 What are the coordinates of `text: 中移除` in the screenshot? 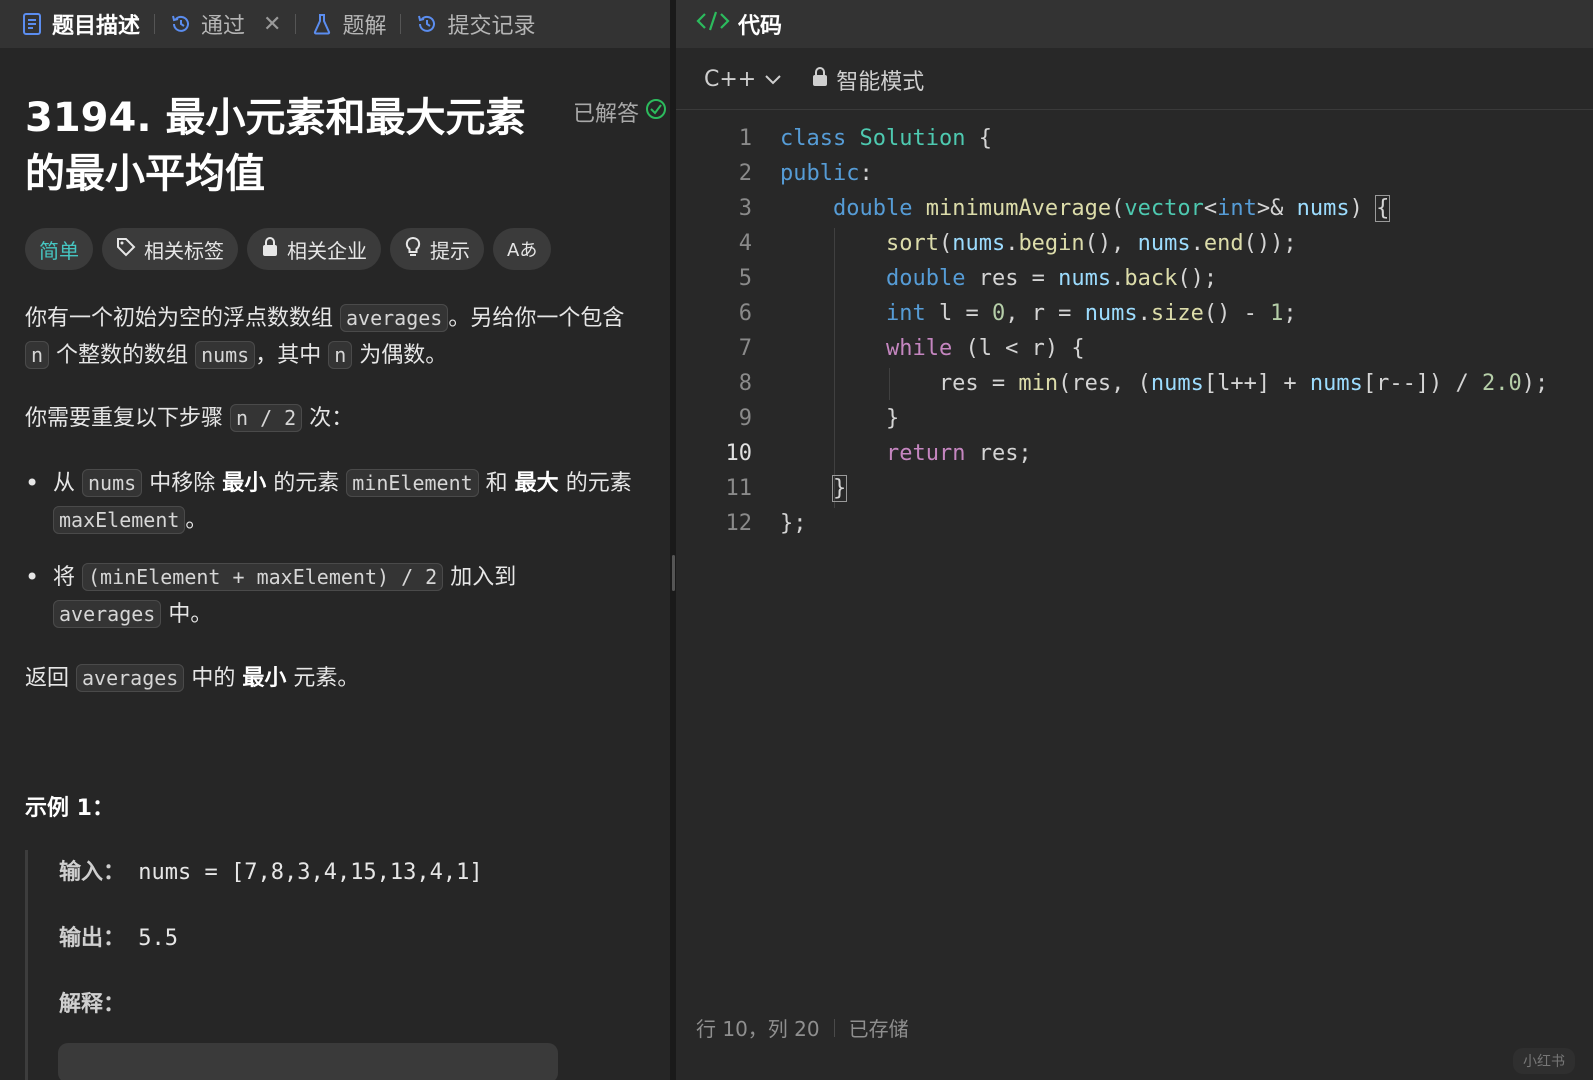 It's located at (182, 483).